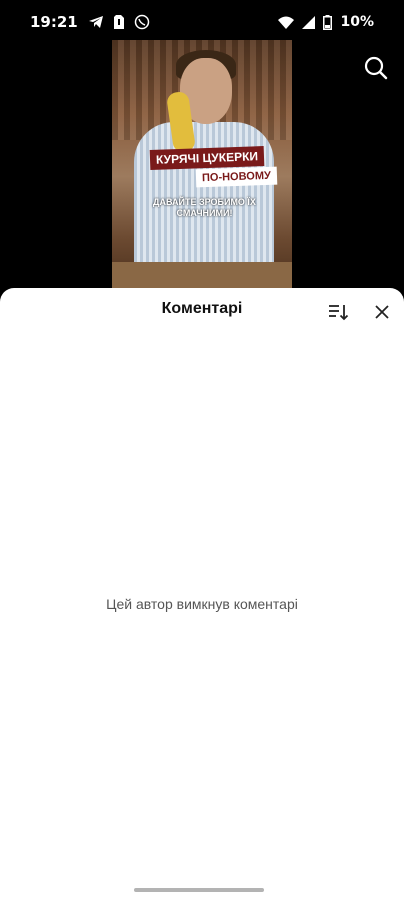 The image size is (404, 900). Describe the element at coordinates (54, 22) in the screenshot. I see `status-time: 19:21` at that location.